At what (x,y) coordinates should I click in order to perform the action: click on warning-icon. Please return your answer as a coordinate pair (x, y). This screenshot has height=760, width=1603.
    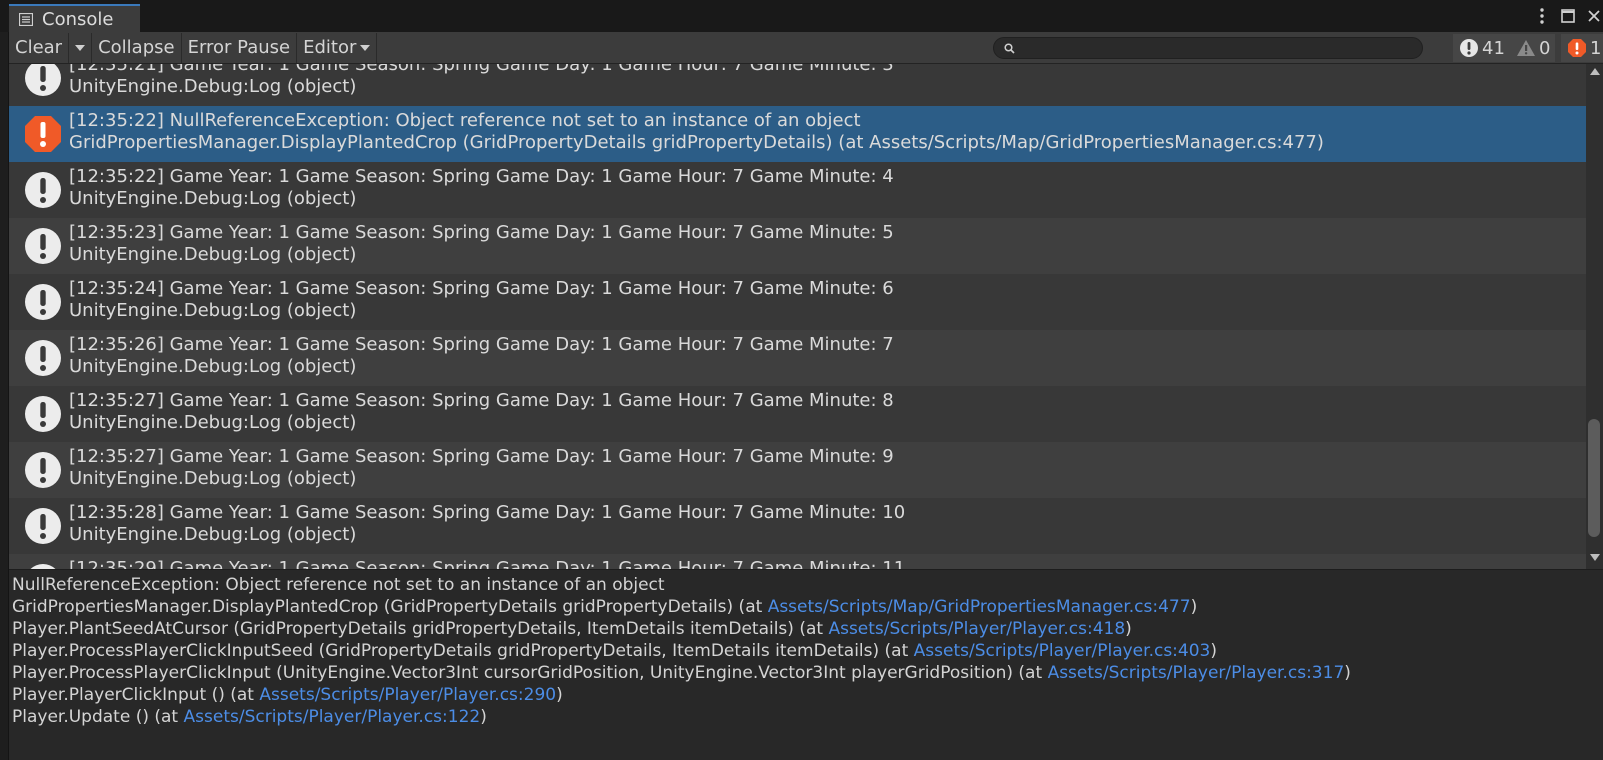
    Looking at the image, I should click on (1526, 48).